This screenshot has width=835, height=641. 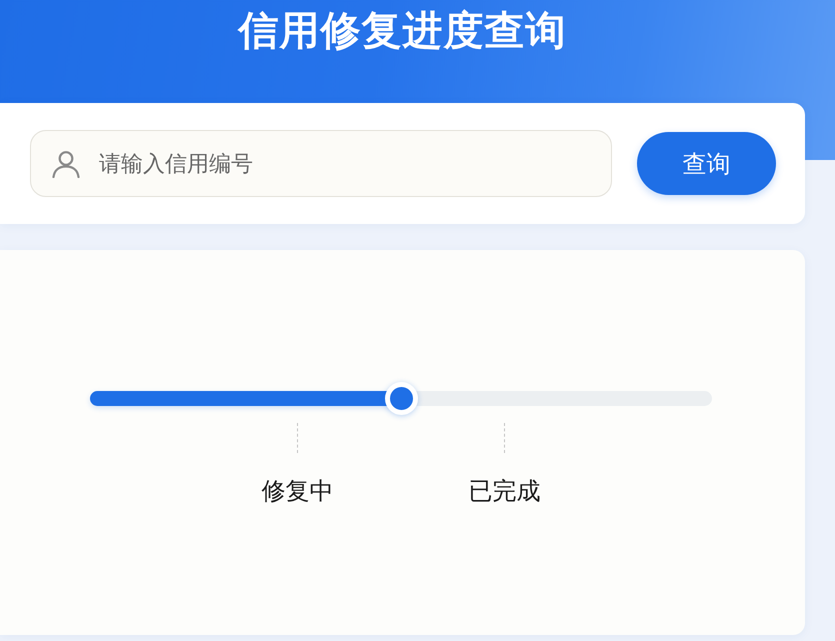 I want to click on page-title: 信用修复进度查询, so click(x=402, y=31).